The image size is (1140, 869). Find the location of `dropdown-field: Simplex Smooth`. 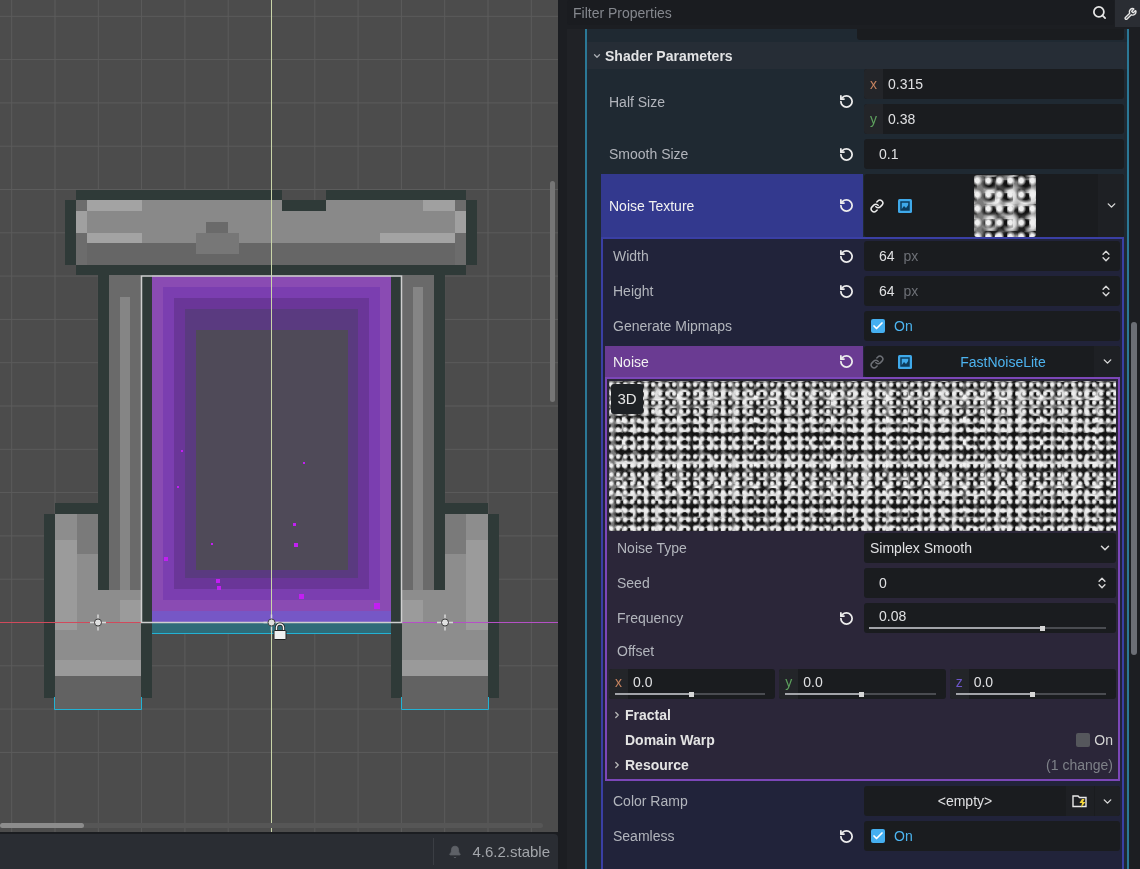

dropdown-field: Simplex Smooth is located at coordinates (990, 548).